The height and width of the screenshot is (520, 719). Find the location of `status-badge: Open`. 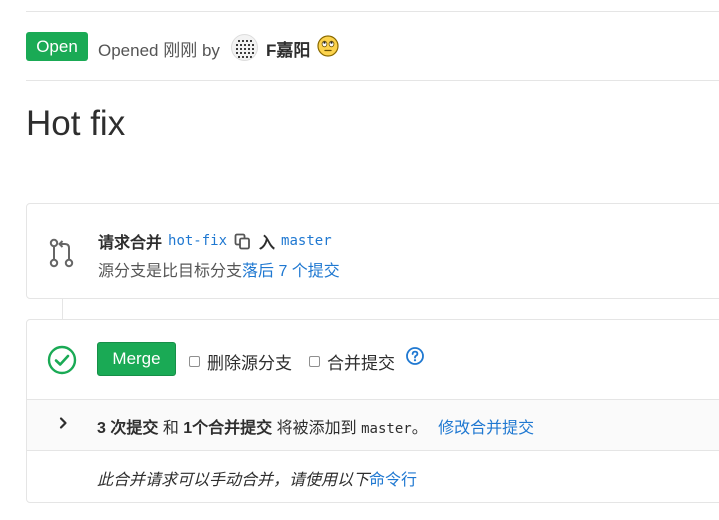

status-badge: Open is located at coordinates (57, 46).